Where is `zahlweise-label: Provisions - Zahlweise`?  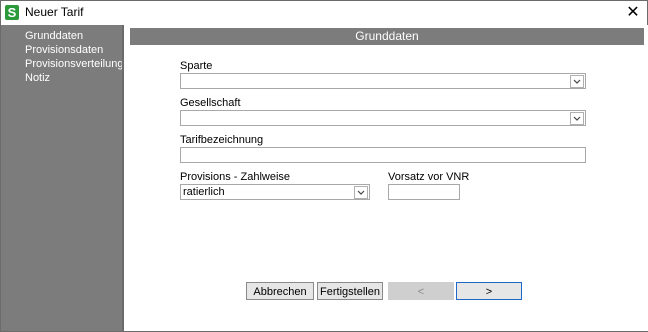 zahlweise-label: Provisions - Zahlweise is located at coordinates (235, 177).